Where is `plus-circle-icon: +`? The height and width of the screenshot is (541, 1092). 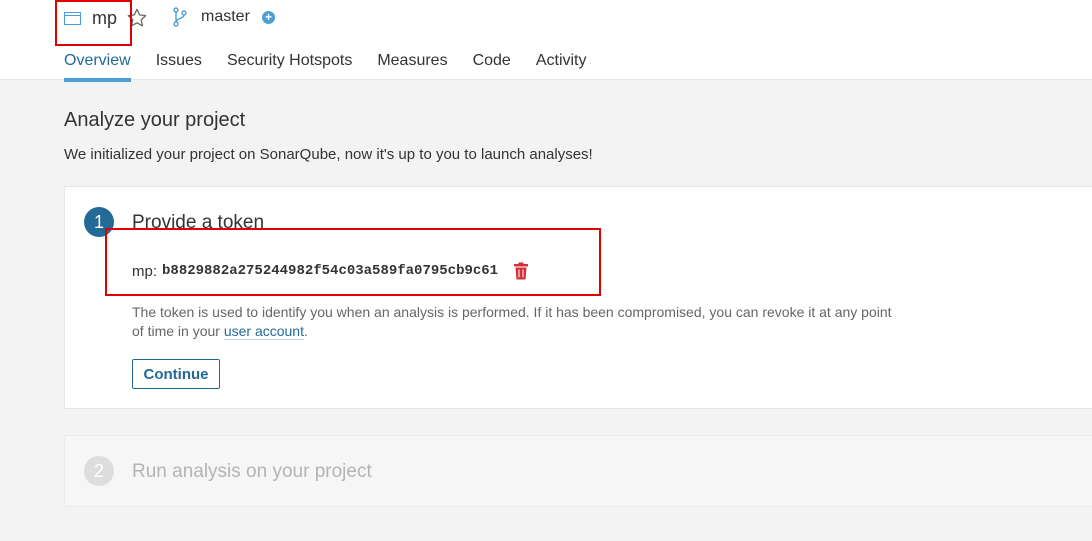 plus-circle-icon: + is located at coordinates (268, 17).